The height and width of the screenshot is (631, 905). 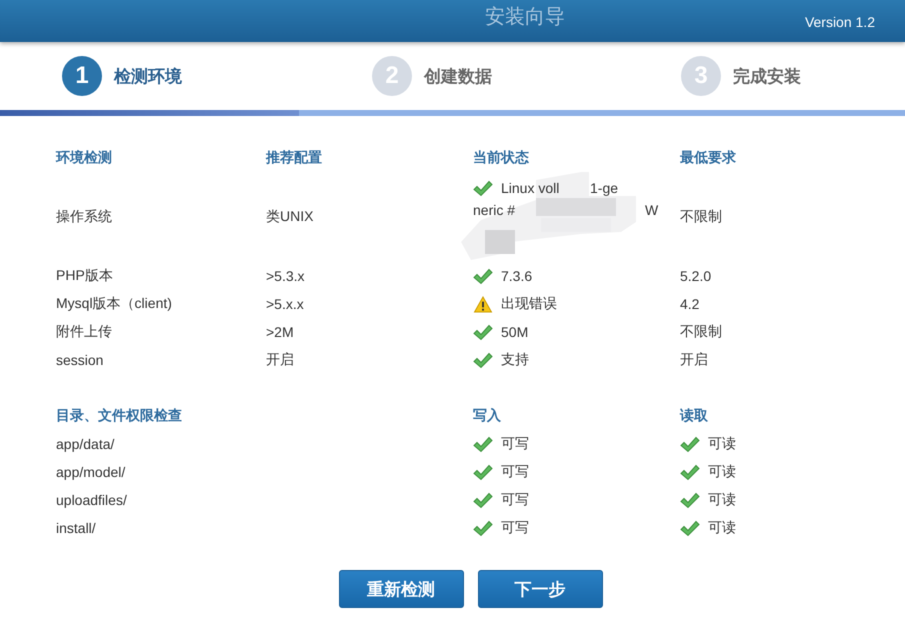 What do you see at coordinates (84, 331) in the screenshot?
I see `table-cell-text: 附件上传` at bounding box center [84, 331].